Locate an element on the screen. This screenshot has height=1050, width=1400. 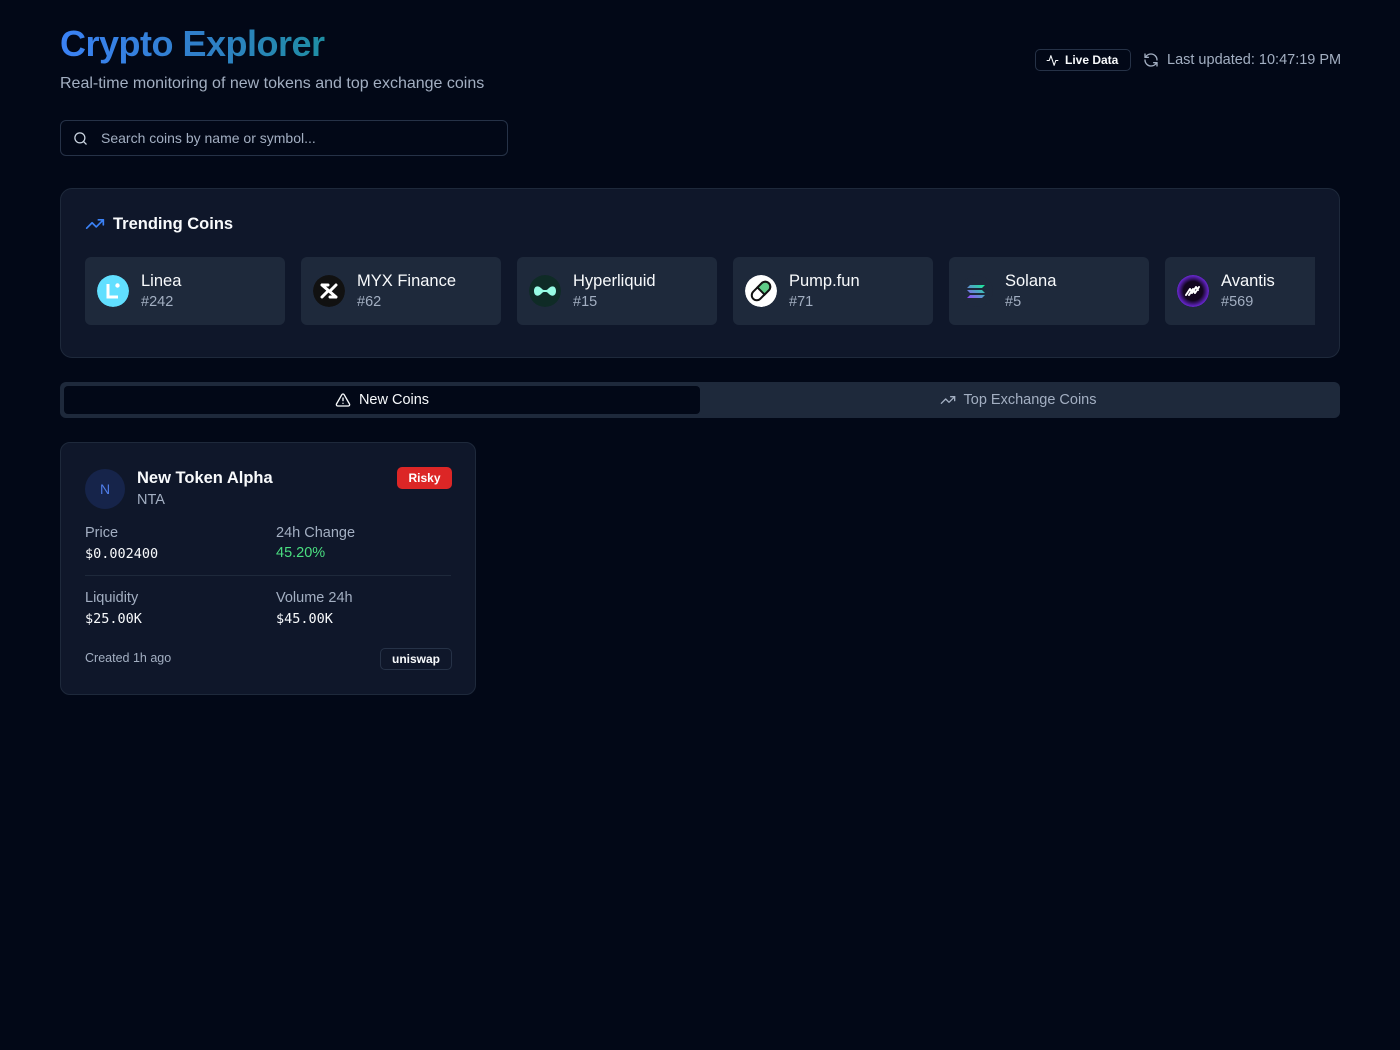
trending-name: MYX Finance is located at coordinates (407, 281).